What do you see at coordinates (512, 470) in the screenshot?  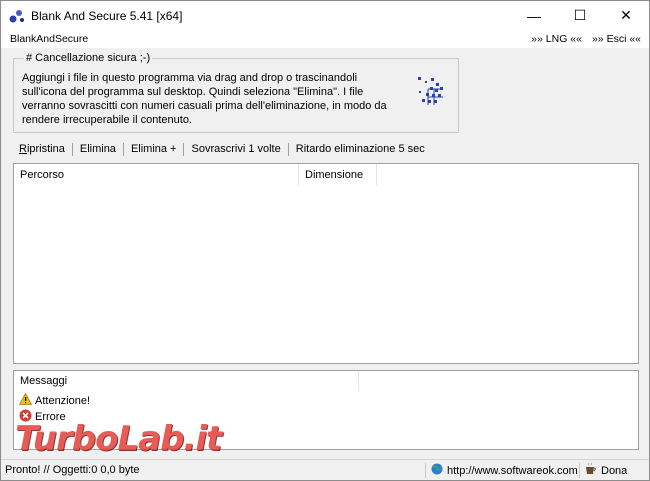 I see `status-url-label: http://www.softwareok.com` at bounding box center [512, 470].